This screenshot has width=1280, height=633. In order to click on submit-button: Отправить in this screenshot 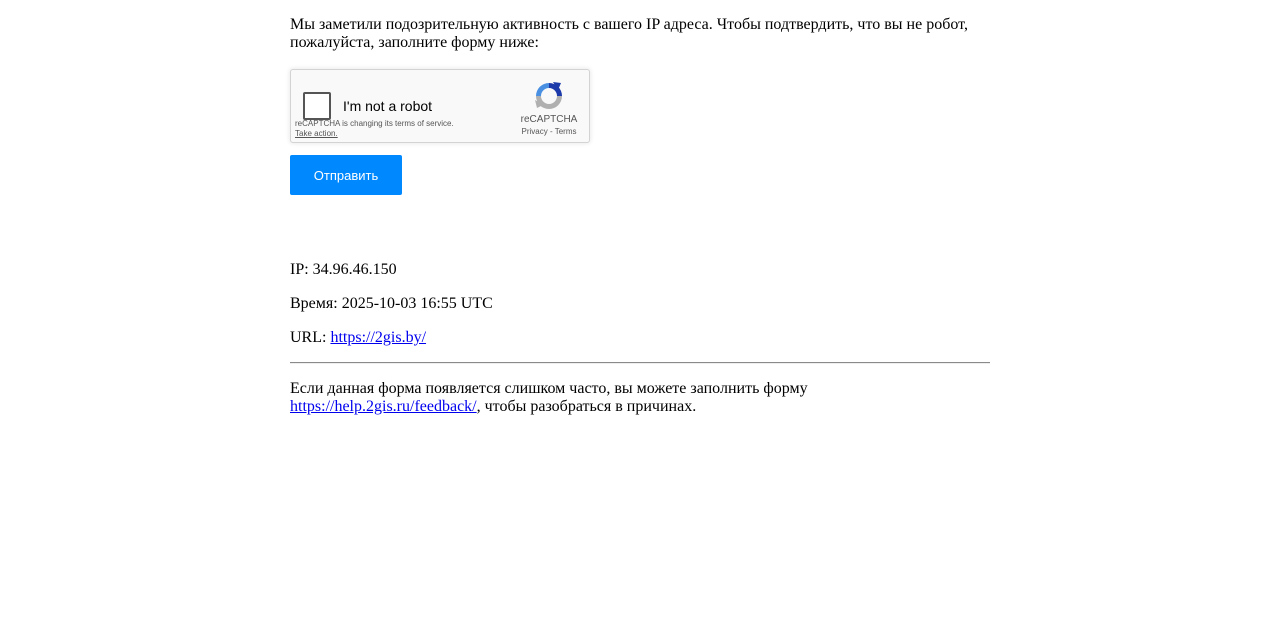, I will do `click(346, 175)`.